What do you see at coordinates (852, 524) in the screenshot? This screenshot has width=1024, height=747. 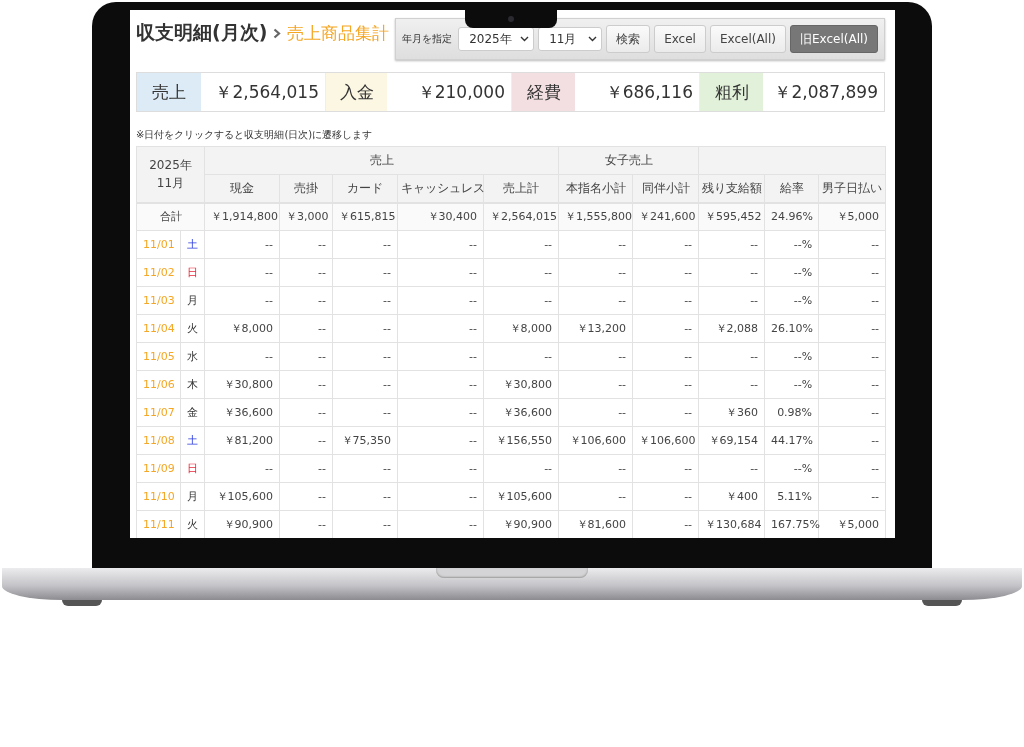 I see `table-cell: ￥5,000` at bounding box center [852, 524].